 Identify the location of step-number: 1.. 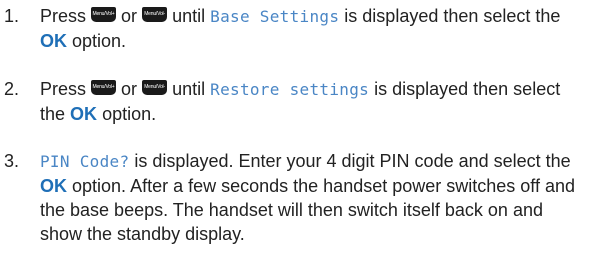
(12, 16).